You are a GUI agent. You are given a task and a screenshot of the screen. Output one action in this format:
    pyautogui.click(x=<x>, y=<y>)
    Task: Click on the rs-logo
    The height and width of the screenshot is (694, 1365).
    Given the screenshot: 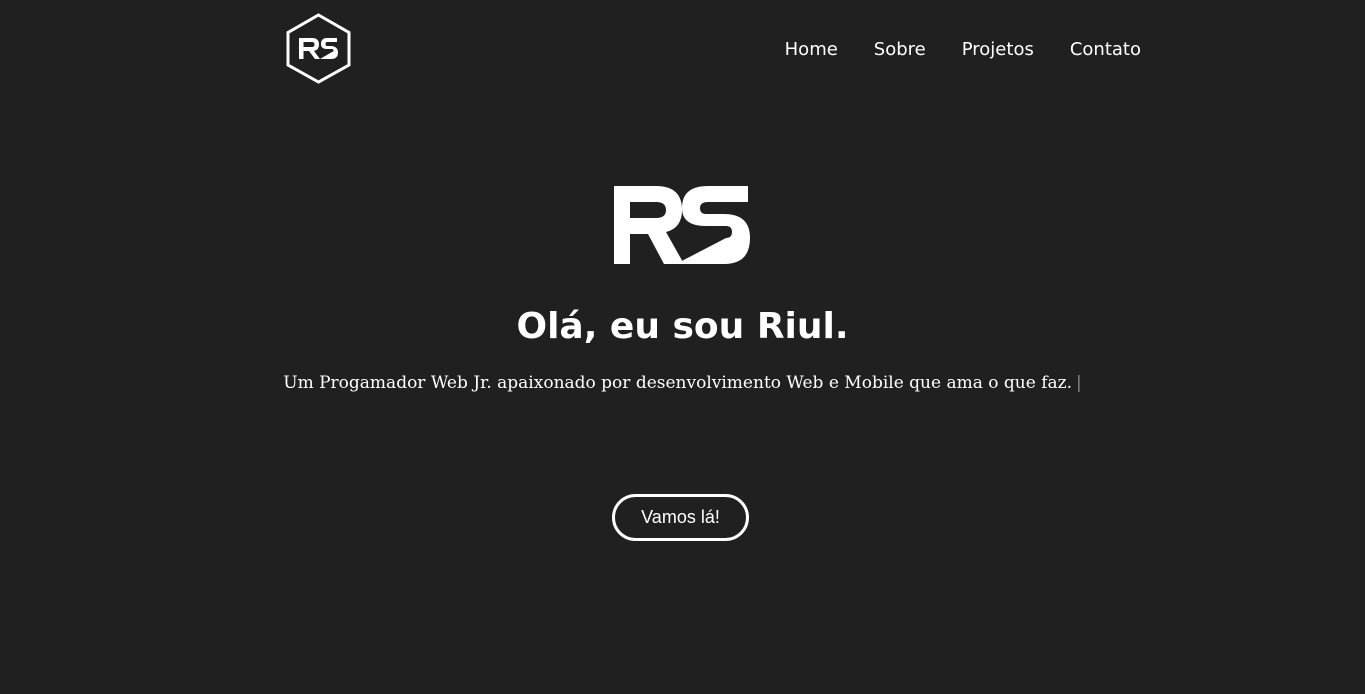 What is the action you would take?
    pyautogui.click(x=682, y=225)
    